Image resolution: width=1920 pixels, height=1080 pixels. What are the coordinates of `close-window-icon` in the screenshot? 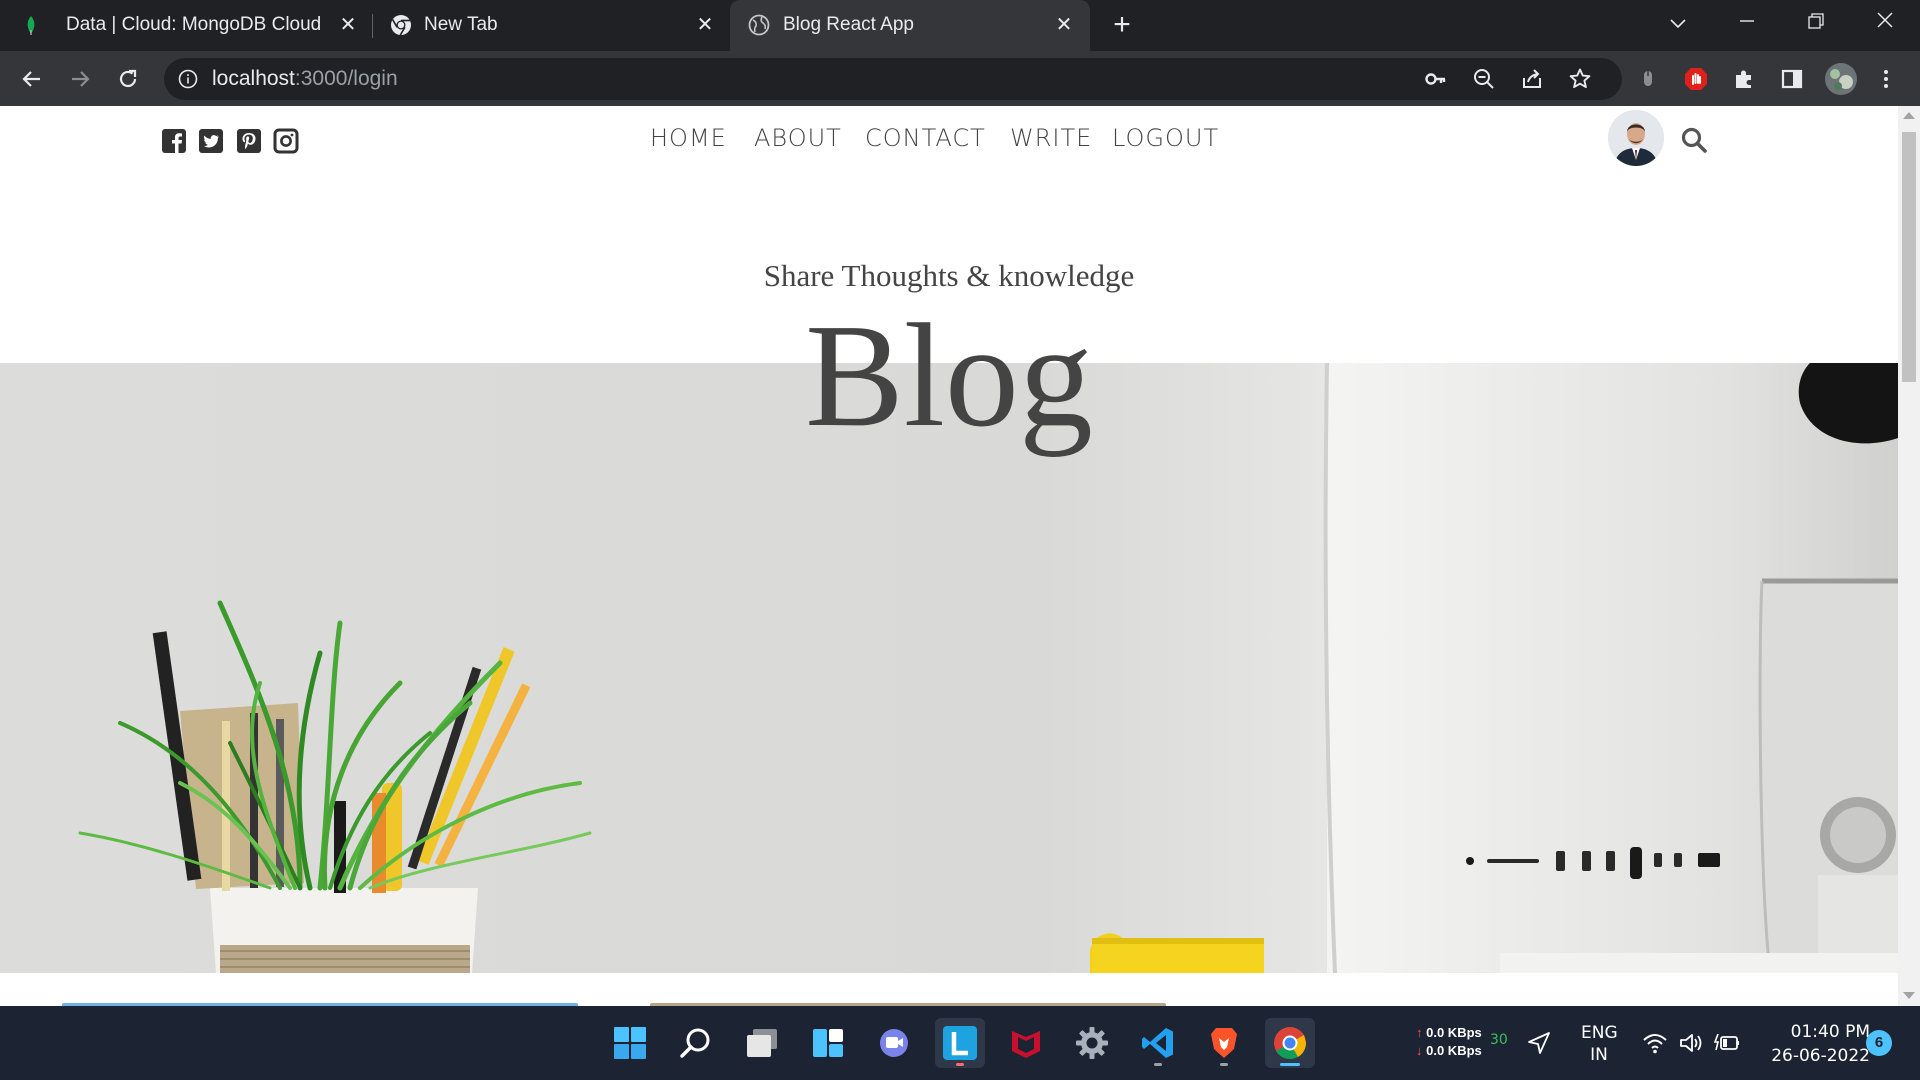 It's located at (1885, 23).